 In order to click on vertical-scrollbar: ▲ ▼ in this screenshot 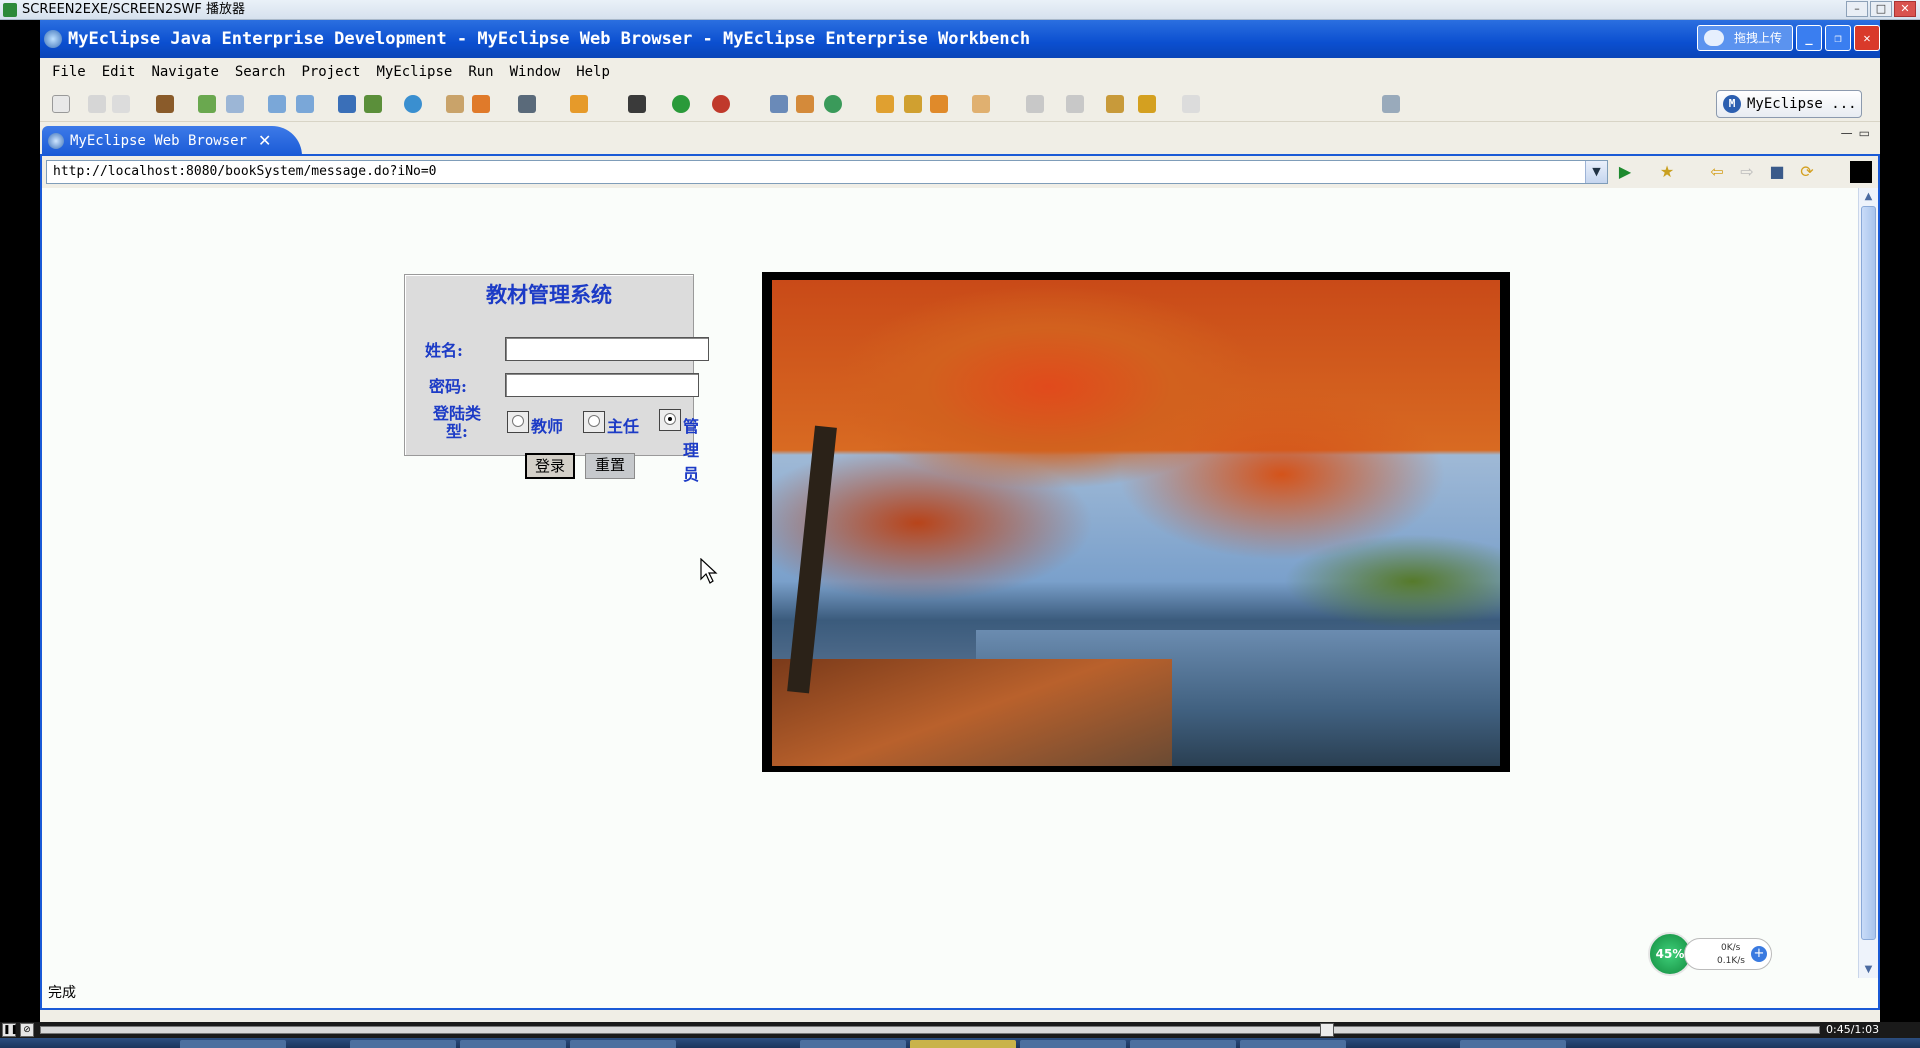, I will do `click(1868, 583)`.